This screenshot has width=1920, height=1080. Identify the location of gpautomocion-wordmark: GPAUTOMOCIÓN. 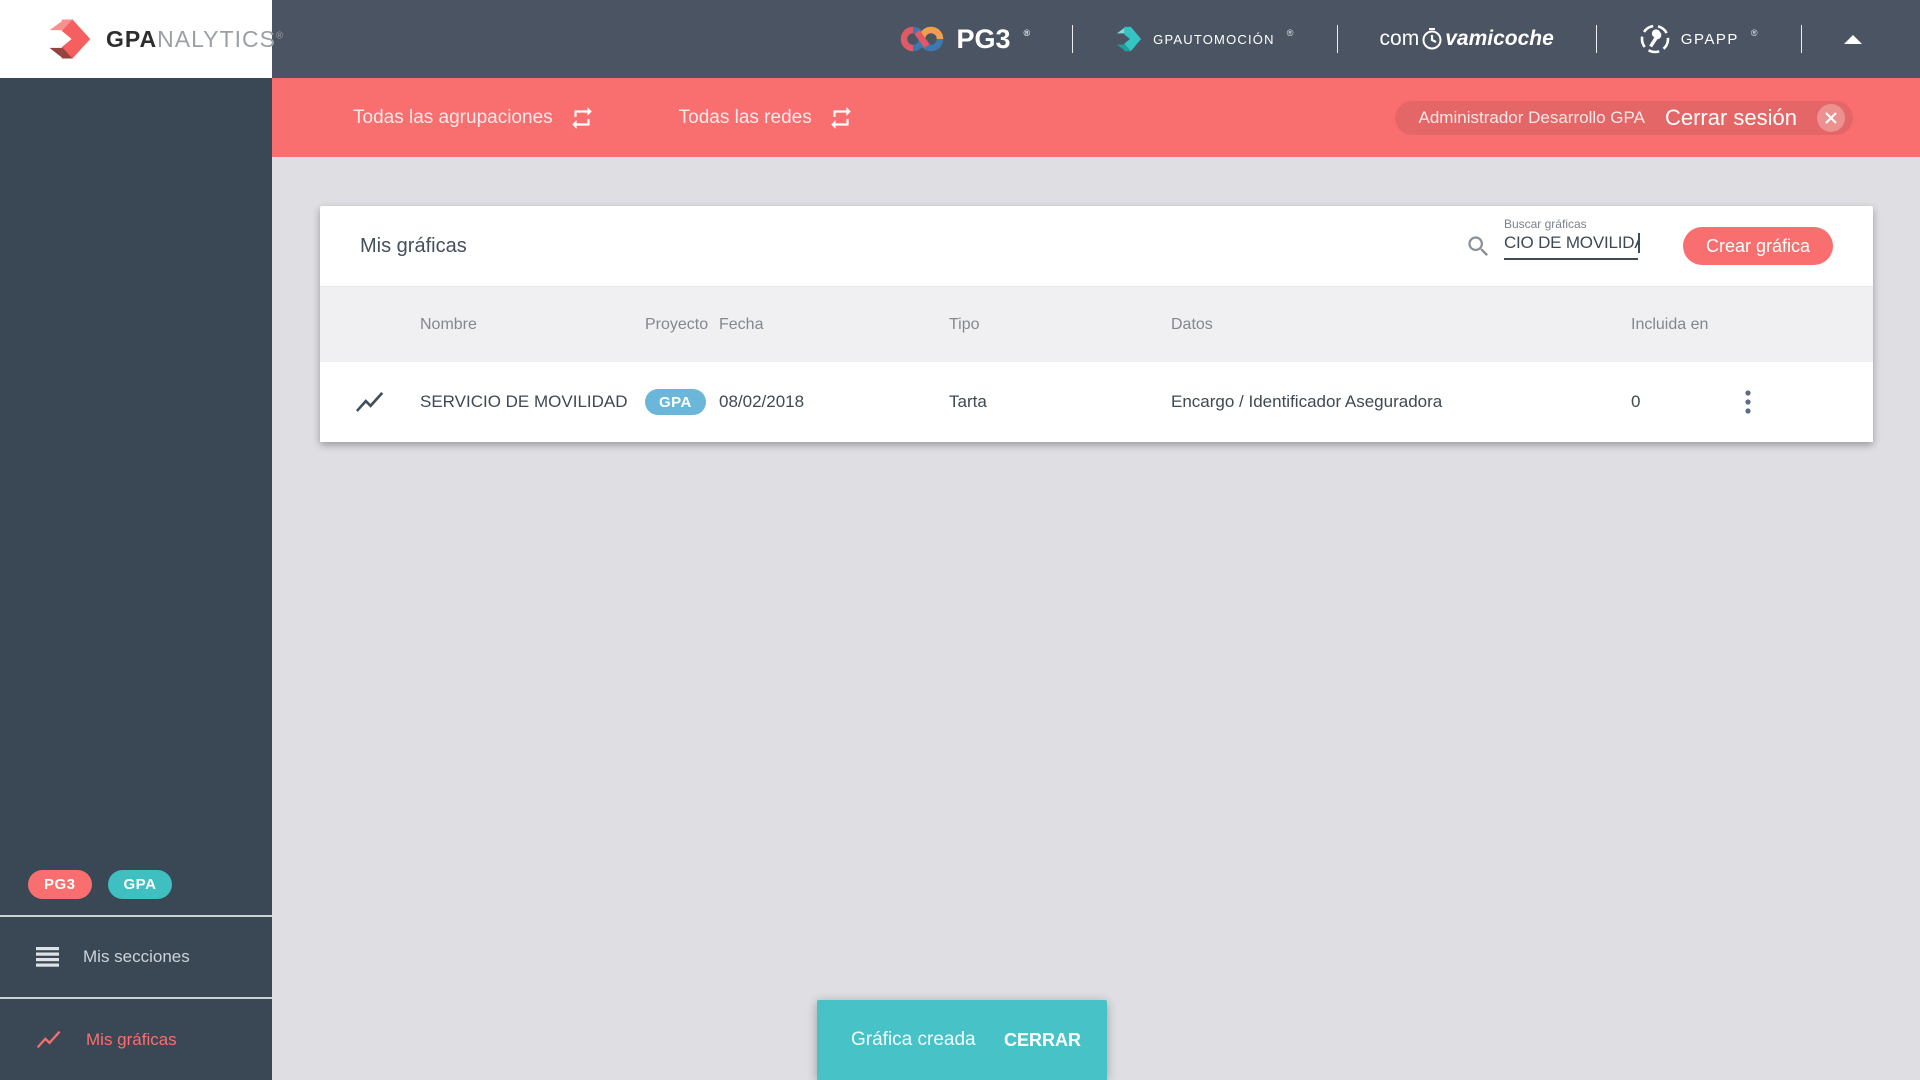
(1214, 39).